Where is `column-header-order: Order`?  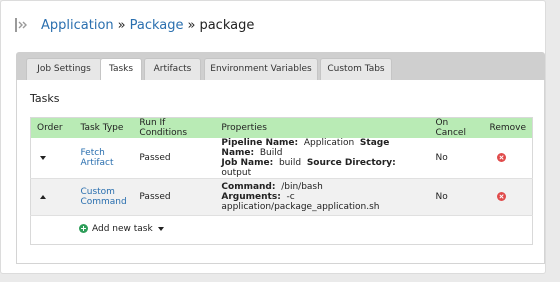 column-header-order: Order is located at coordinates (52, 127).